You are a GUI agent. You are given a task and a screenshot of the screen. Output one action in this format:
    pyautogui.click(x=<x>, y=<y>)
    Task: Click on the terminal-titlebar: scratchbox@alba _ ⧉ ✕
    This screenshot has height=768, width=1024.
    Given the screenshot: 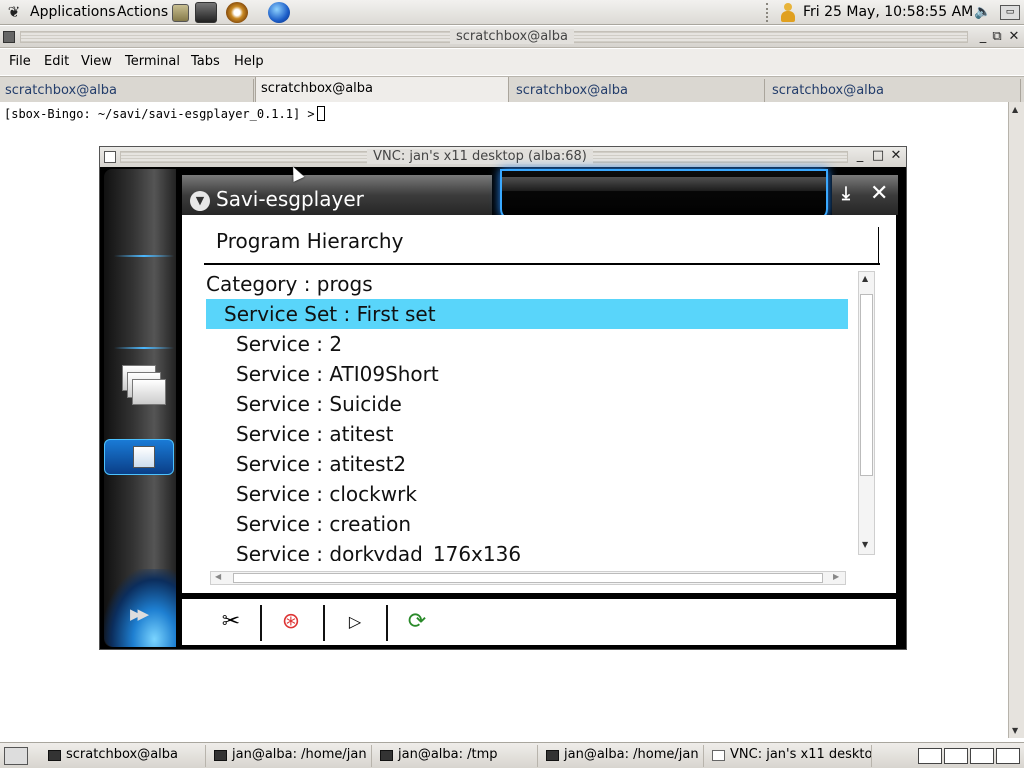 What is the action you would take?
    pyautogui.click(x=512, y=37)
    